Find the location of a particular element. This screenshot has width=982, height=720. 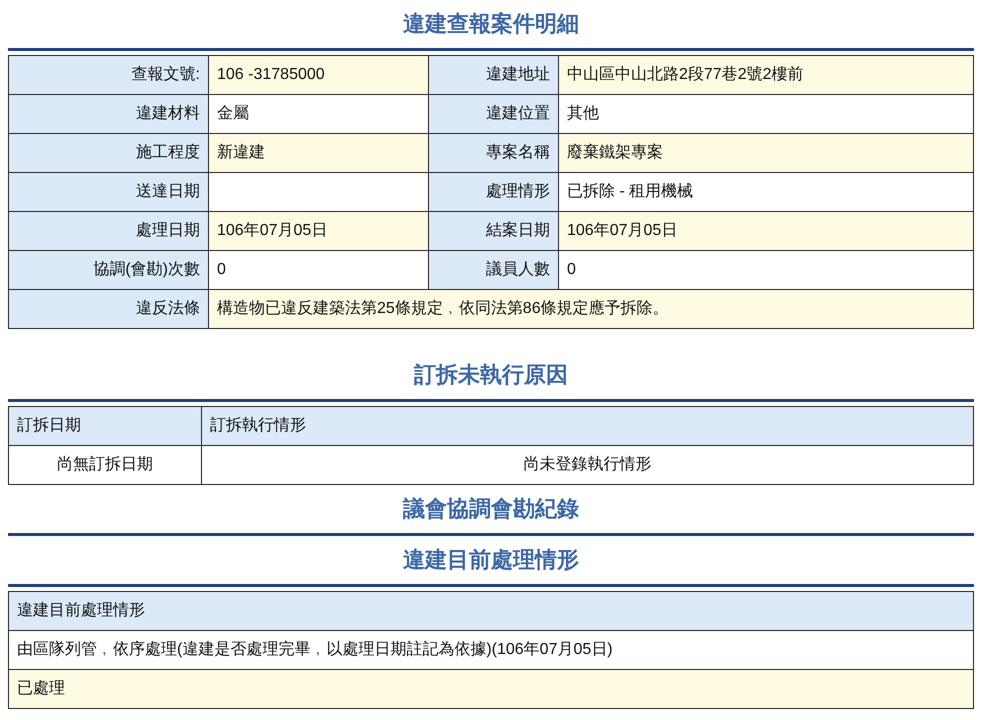

field-label: 違建材料 is located at coordinates (108, 114).